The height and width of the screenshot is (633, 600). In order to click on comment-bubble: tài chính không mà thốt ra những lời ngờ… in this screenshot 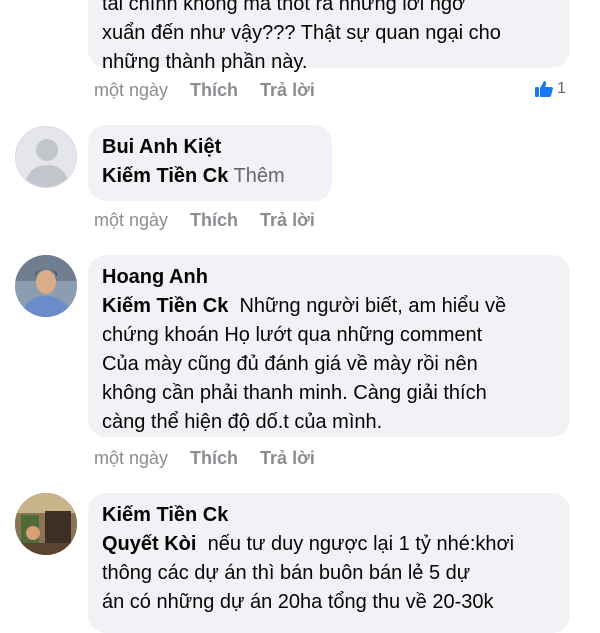, I will do `click(329, 36)`.